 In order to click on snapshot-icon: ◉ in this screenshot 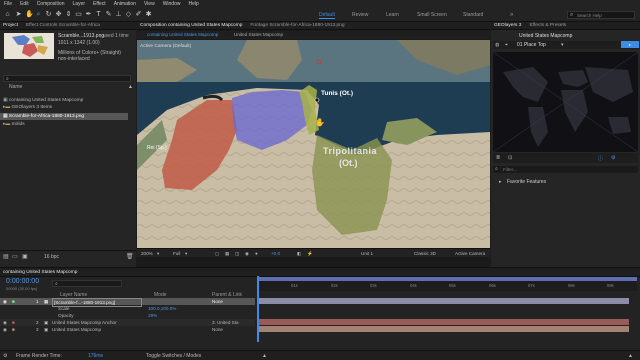, I will do `click(247, 253)`.